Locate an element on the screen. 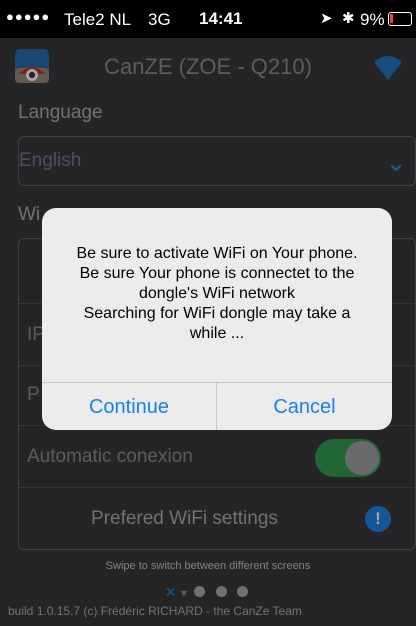 The width and height of the screenshot is (416, 626). alert-message-line: Be sure to activate WiFi on Your phone. is located at coordinates (217, 253).